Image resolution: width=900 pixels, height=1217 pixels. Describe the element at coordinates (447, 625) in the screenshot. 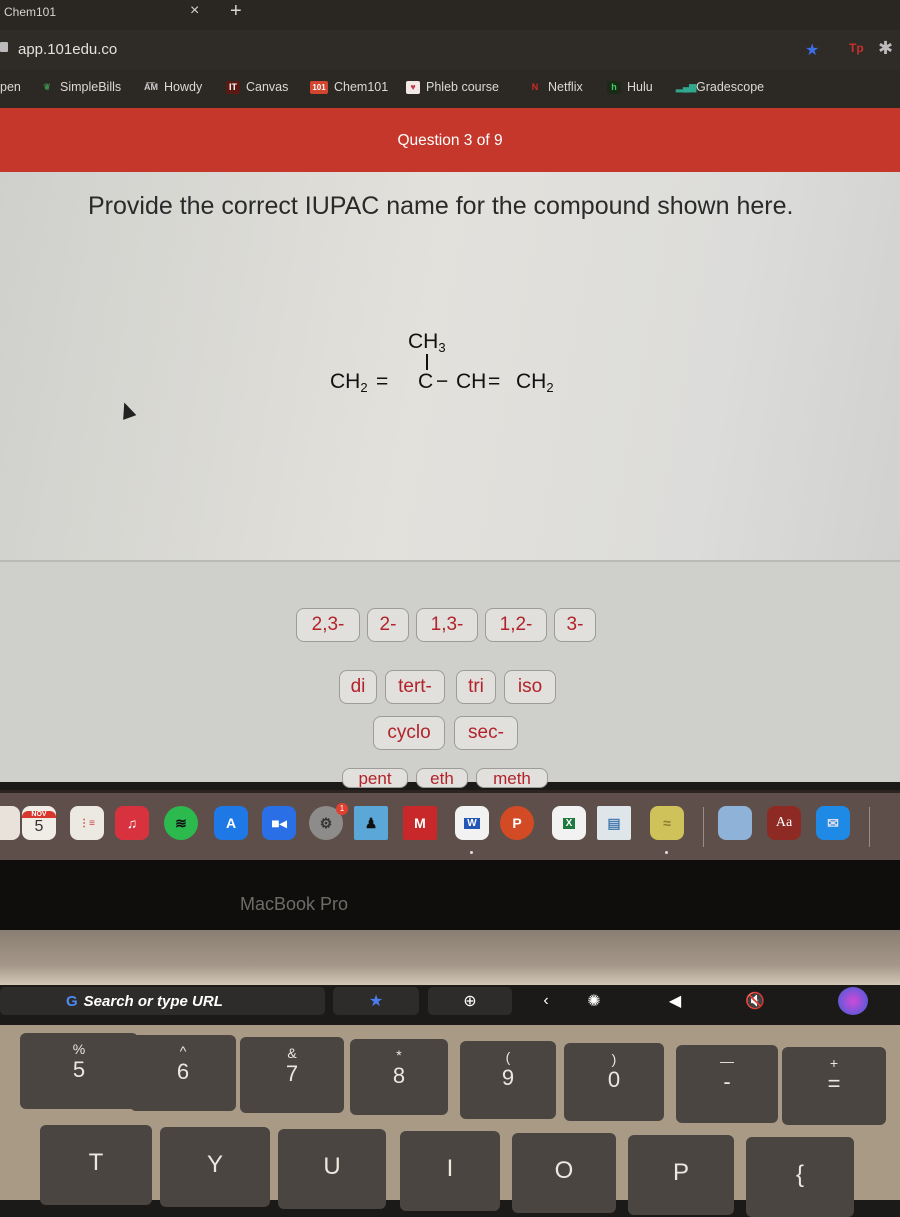

I see `choice-1-3: 1,3-` at that location.